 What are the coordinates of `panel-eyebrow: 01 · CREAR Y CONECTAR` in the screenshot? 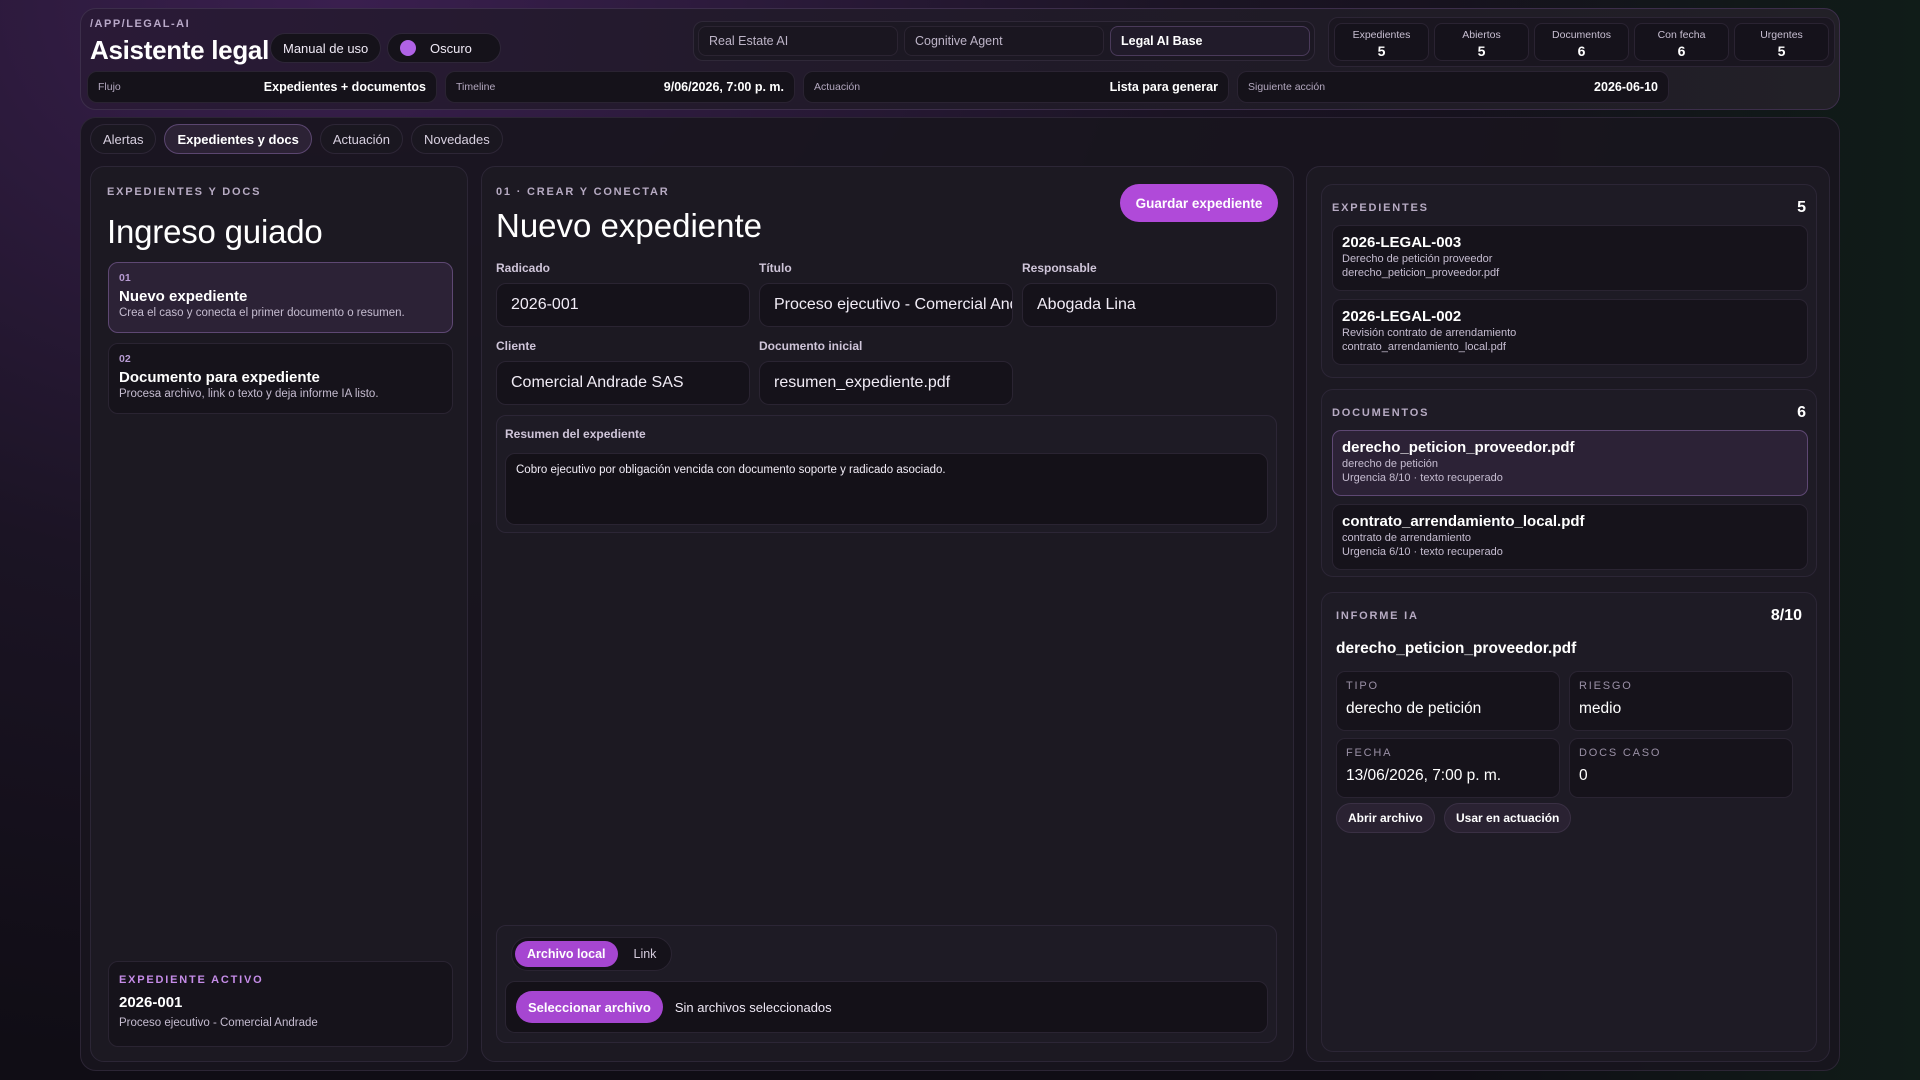 It's located at (583, 192).